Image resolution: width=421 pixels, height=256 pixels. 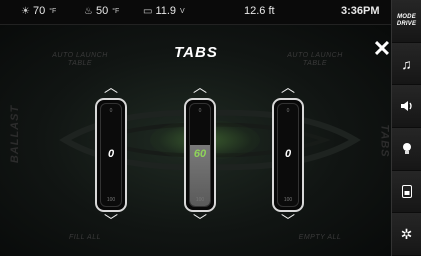 I want to click on battery-unit: V, so click(x=182, y=11).